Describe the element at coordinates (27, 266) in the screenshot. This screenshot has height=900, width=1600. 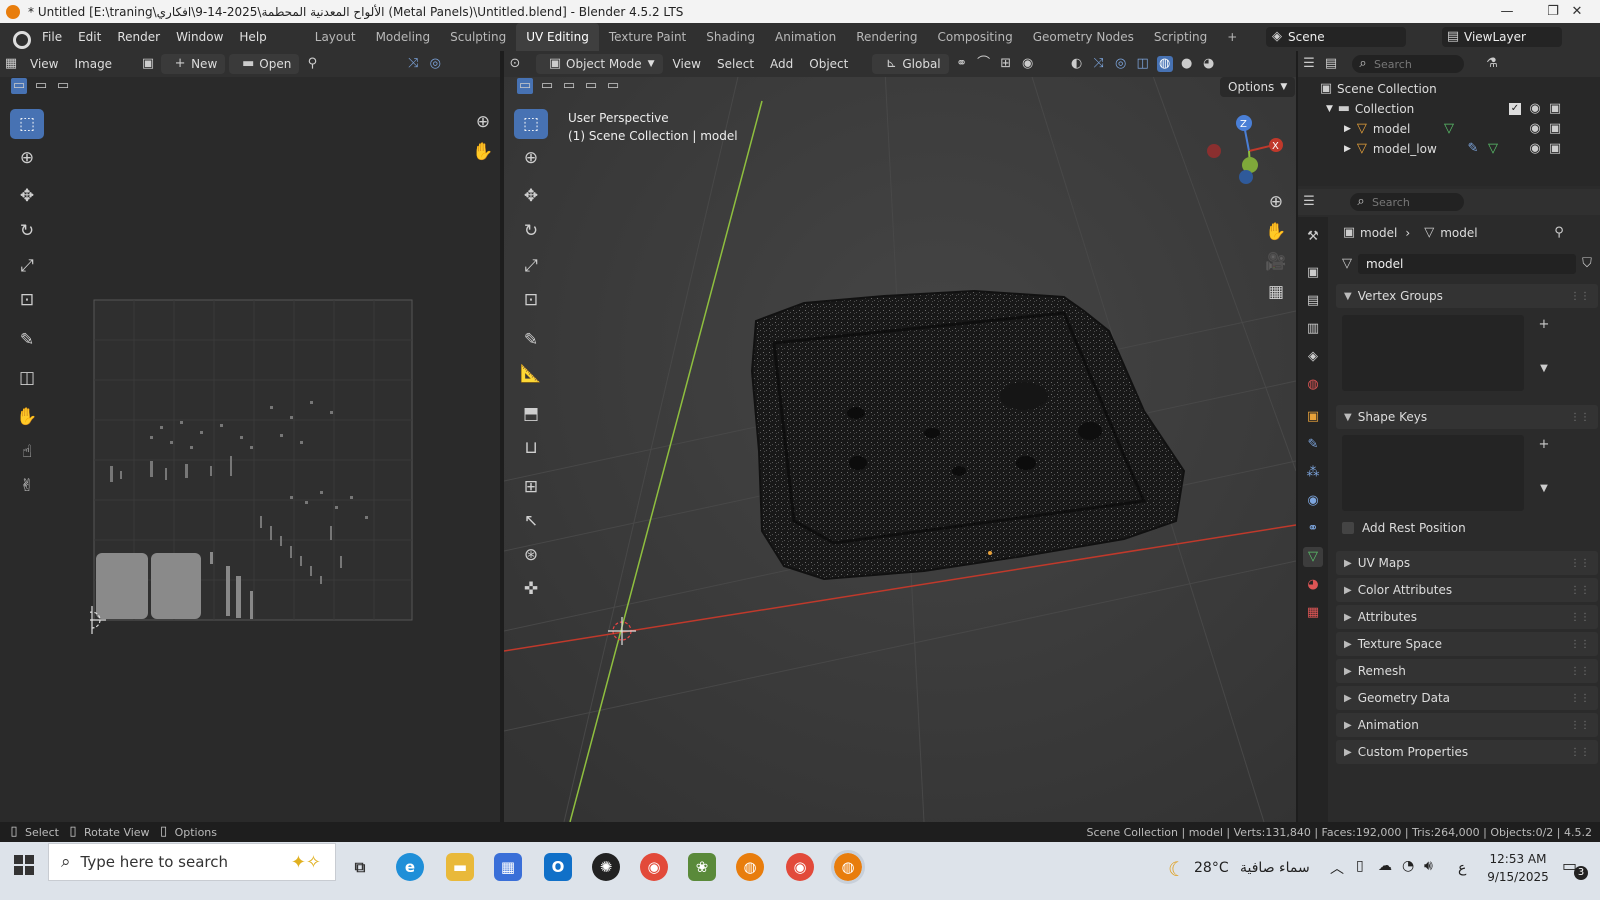
I see `scale-tool-icon: ⤢` at that location.